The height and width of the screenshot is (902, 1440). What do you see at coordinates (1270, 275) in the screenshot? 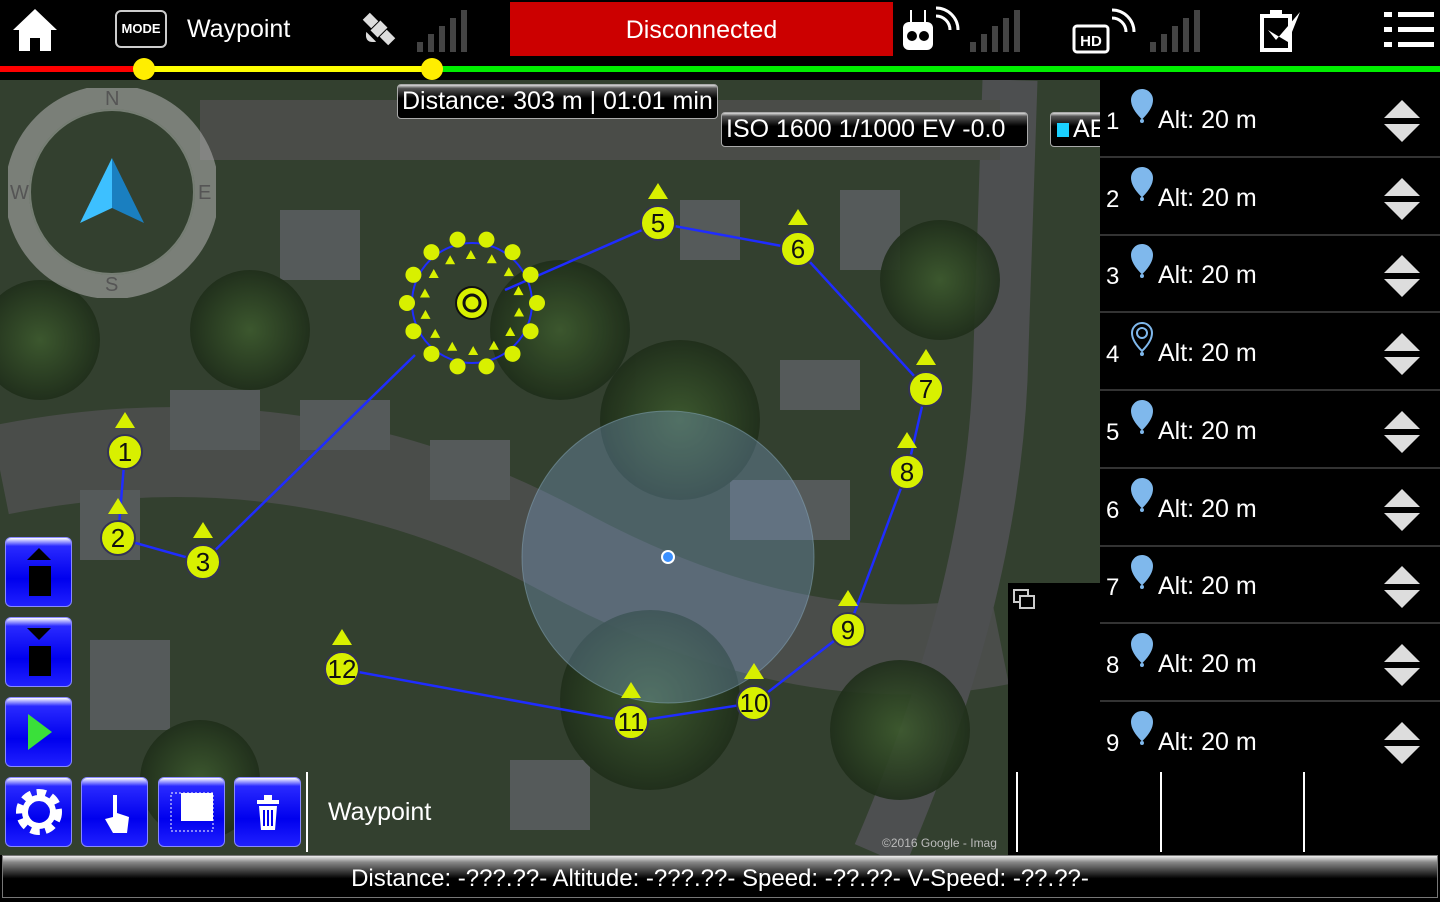
I see `waypoint-row: 3 Alt: 20 m` at bounding box center [1270, 275].